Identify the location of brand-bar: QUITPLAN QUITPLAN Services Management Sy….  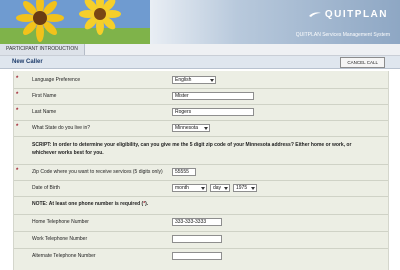
(275, 22).